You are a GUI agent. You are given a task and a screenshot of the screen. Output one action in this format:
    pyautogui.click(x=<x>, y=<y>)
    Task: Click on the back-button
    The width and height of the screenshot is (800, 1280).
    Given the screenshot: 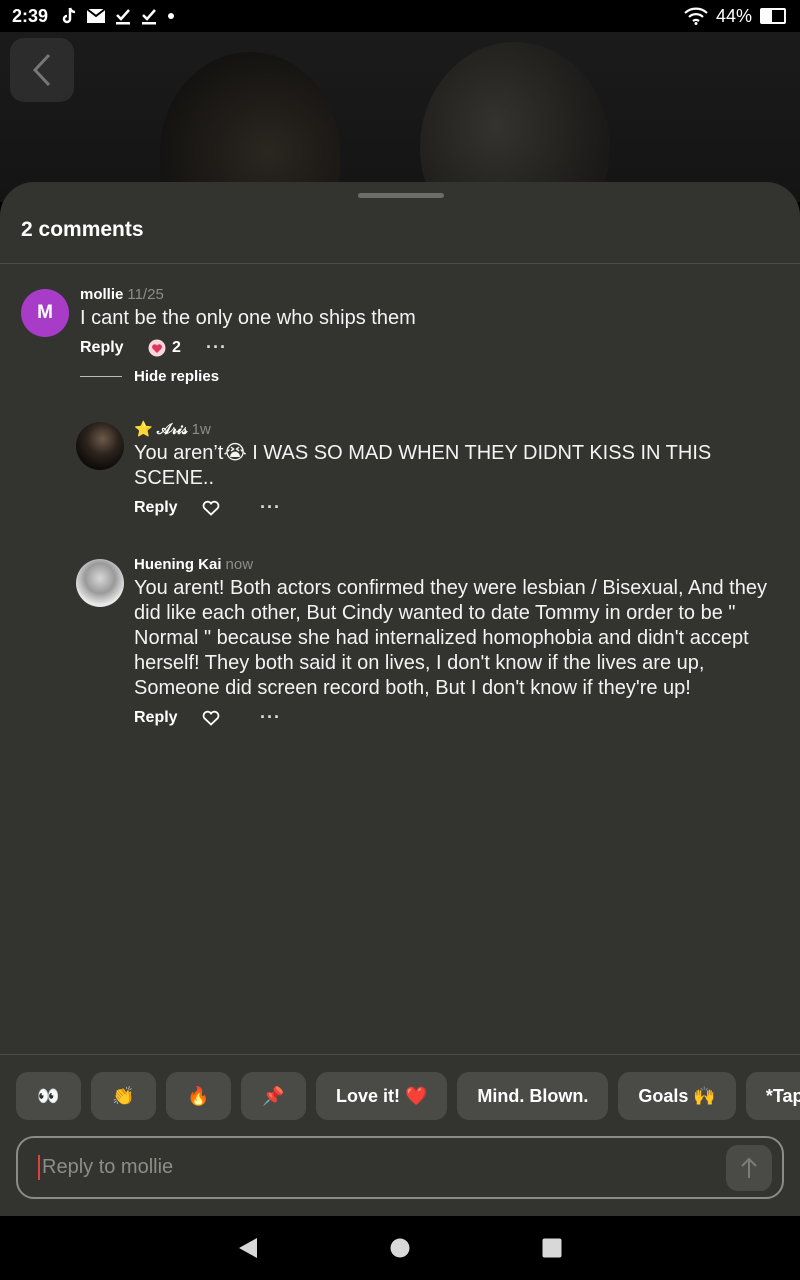 What is the action you would take?
    pyautogui.click(x=42, y=70)
    